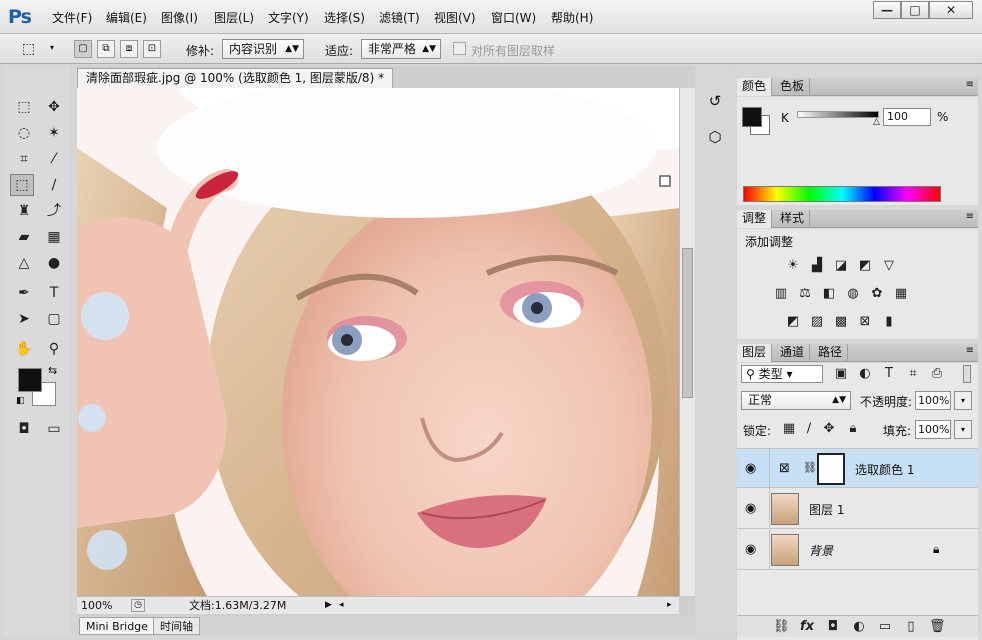  I want to click on menu-layer: 图层(L), so click(234, 17).